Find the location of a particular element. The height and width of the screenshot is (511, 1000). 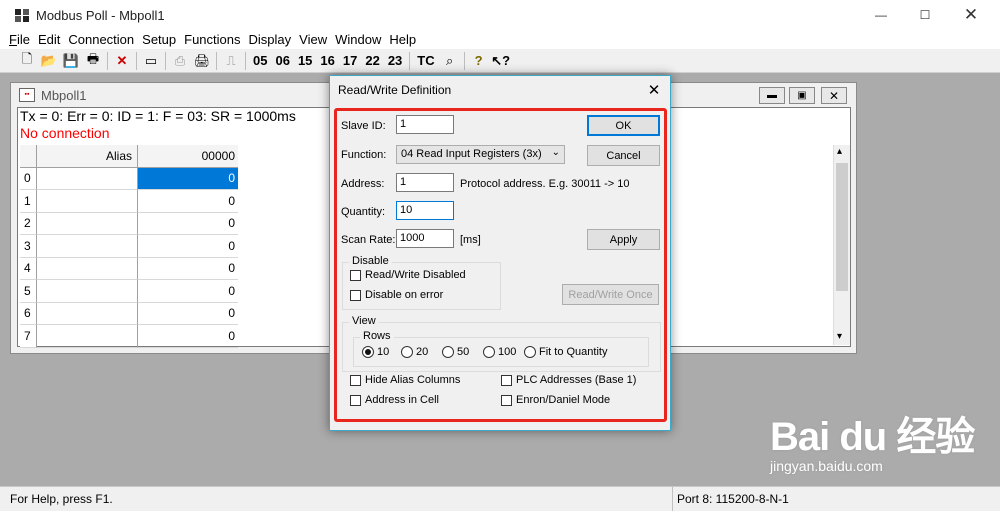

print-icon: 🖶 is located at coordinates (93, 61).